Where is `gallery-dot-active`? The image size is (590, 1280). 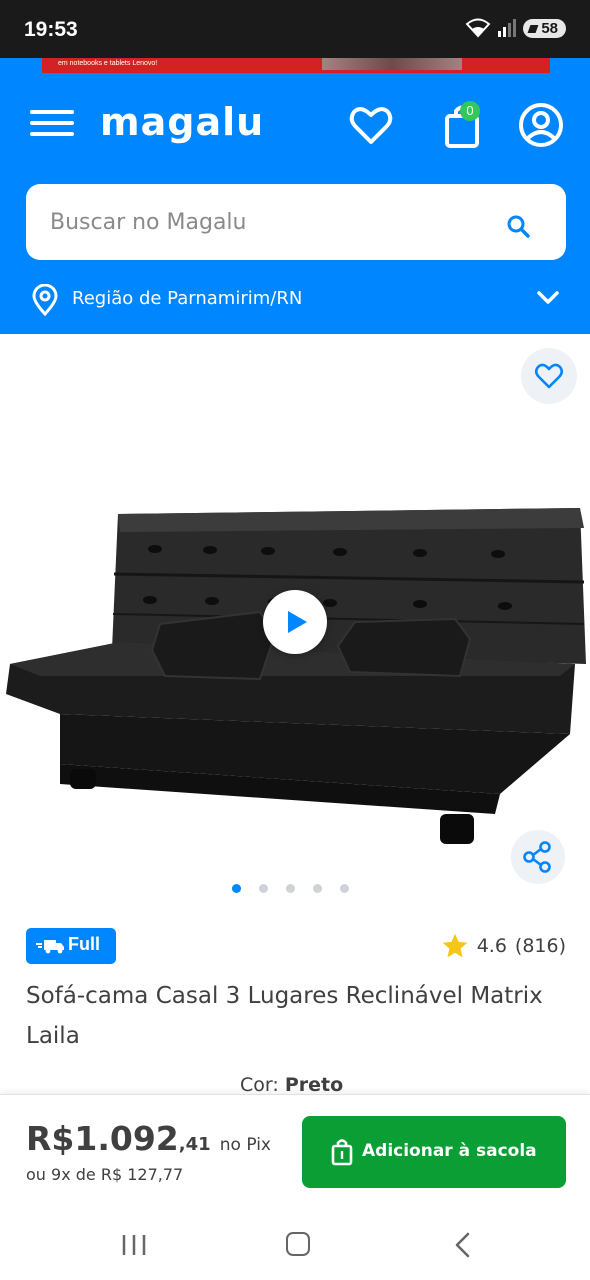 gallery-dot-active is located at coordinates (236, 888).